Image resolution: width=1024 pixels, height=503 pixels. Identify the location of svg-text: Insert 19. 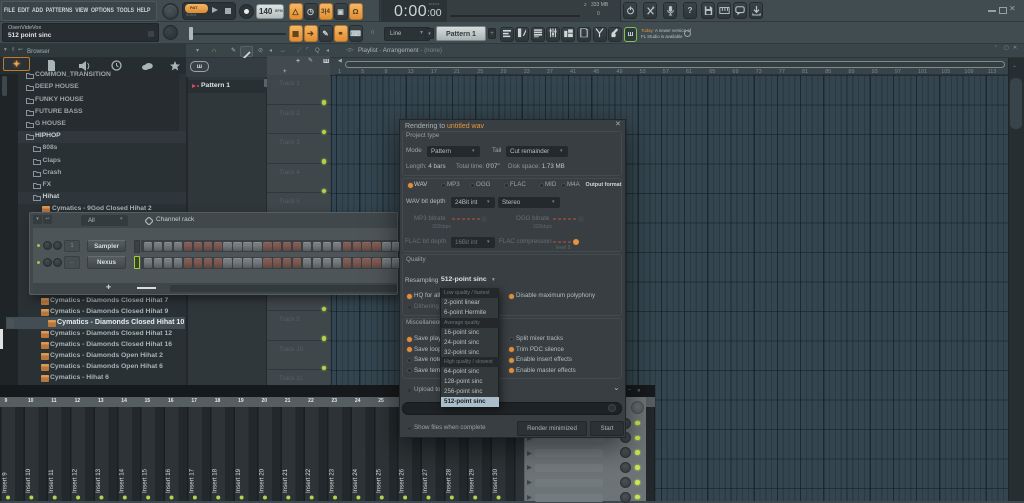
(238, 480).